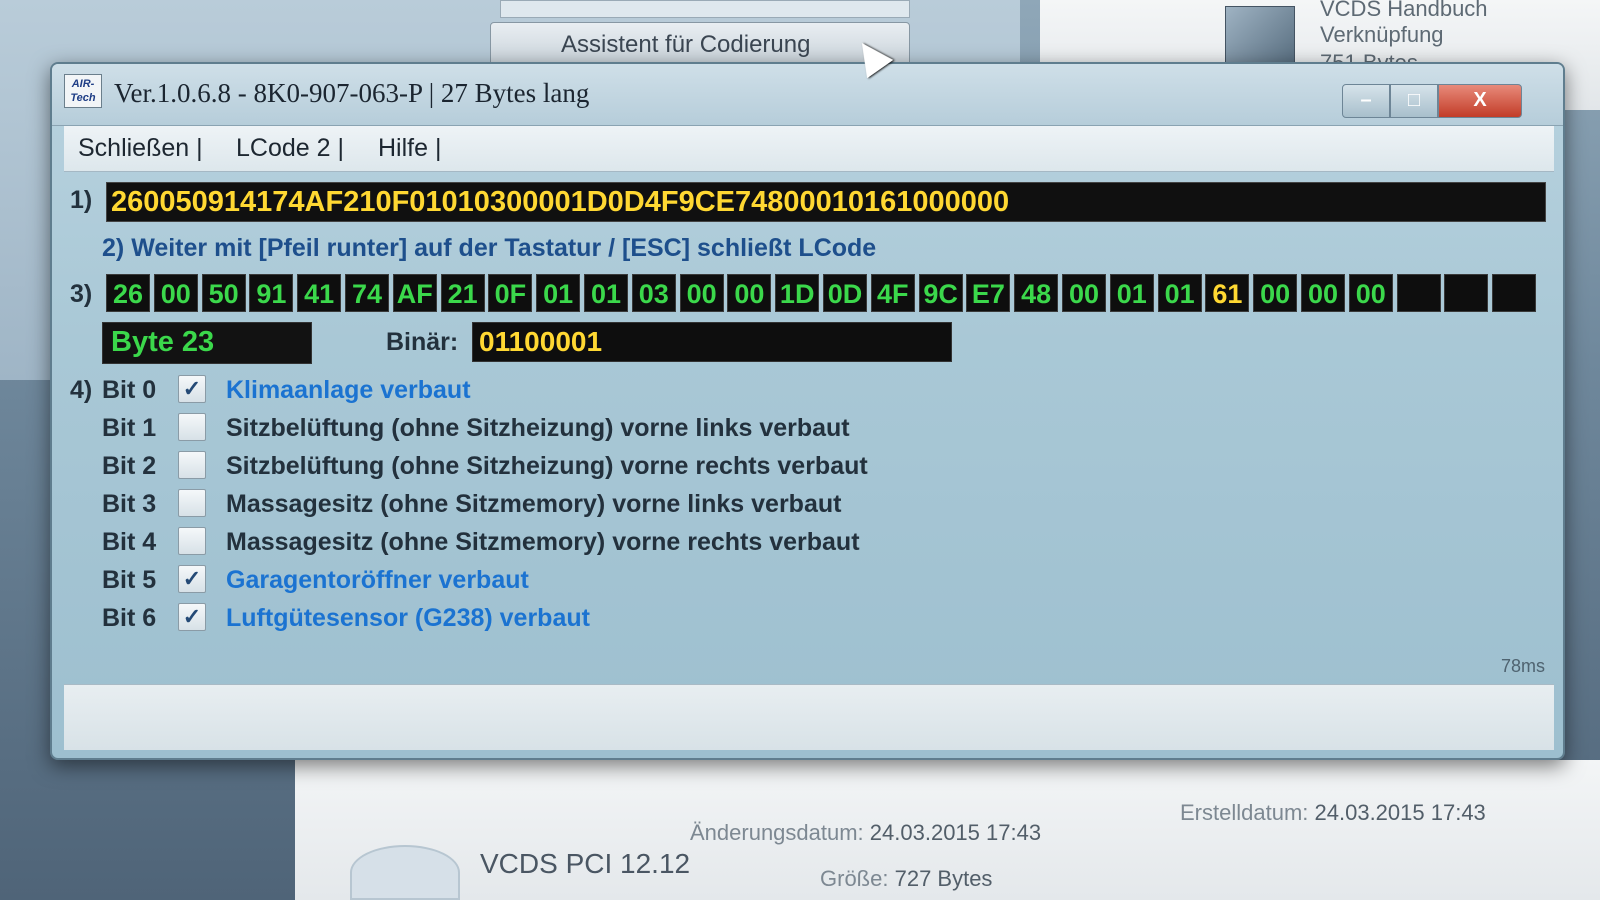 The width and height of the screenshot is (1600, 900). Describe the element at coordinates (940, 293) in the screenshot. I see `byte-cell: 9C` at that location.